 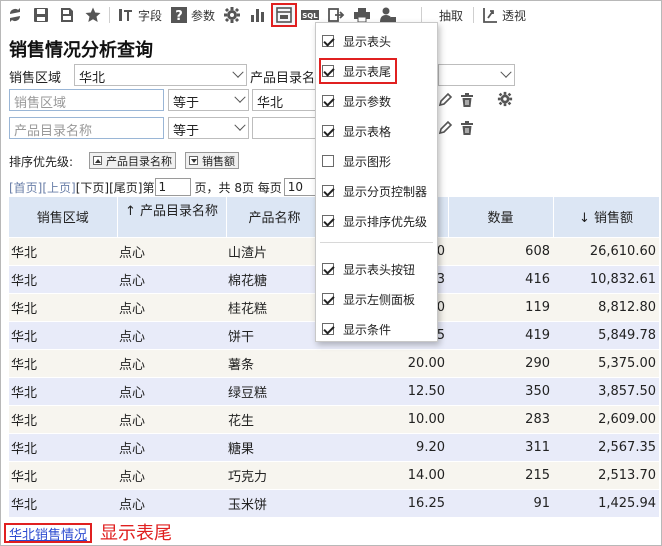 What do you see at coordinates (606, 390) in the screenshot?
I see `cell-sales: 3,857.50` at bounding box center [606, 390].